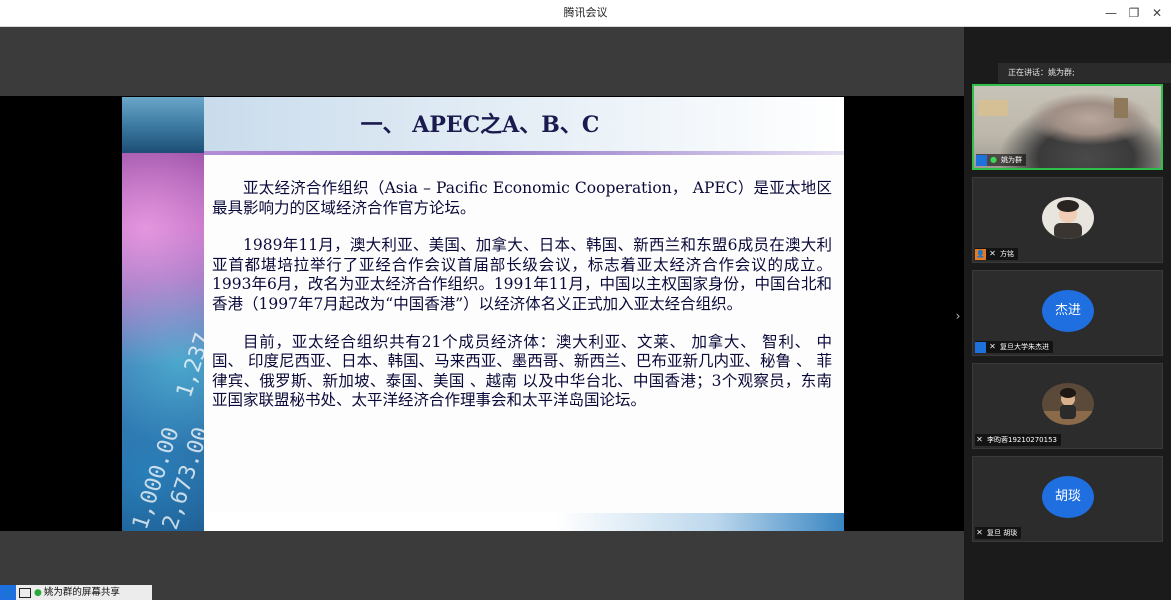 Image resolution: width=1171 pixels, height=603 pixels. I want to click on participant-name-tag: 👤 ✕ 方铭, so click(996, 254).